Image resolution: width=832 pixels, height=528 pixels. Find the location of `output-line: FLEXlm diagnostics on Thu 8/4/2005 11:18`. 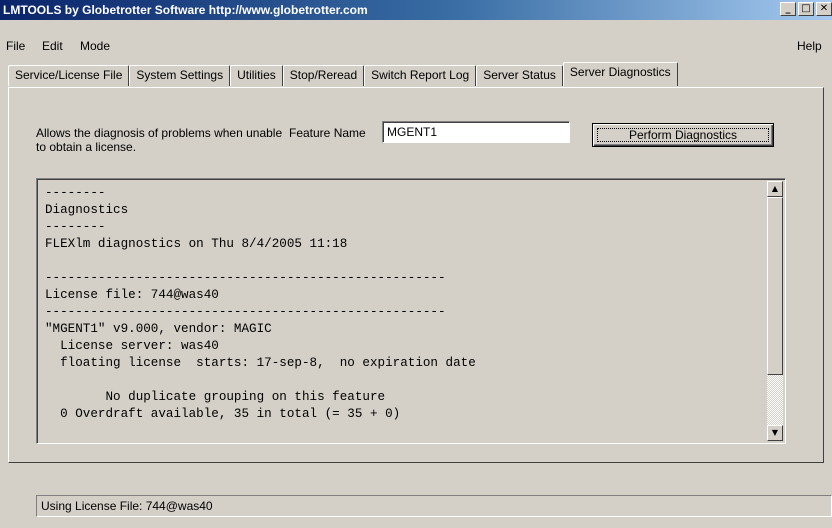

output-line: FLEXlm diagnostics on Thu 8/4/2005 11:18 is located at coordinates (196, 244).